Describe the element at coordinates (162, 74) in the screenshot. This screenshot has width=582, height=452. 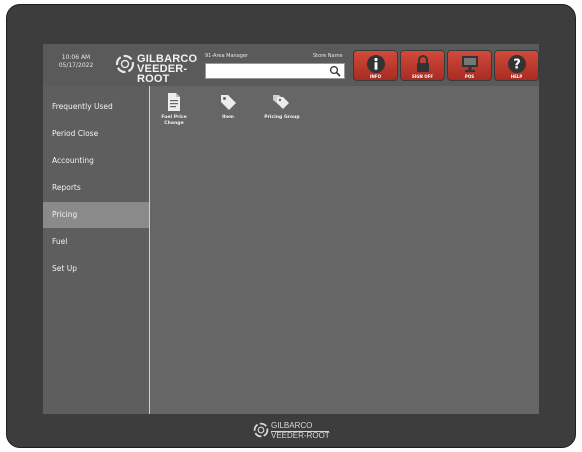
I see `brand-line2: VEEDER-ROOT` at that location.